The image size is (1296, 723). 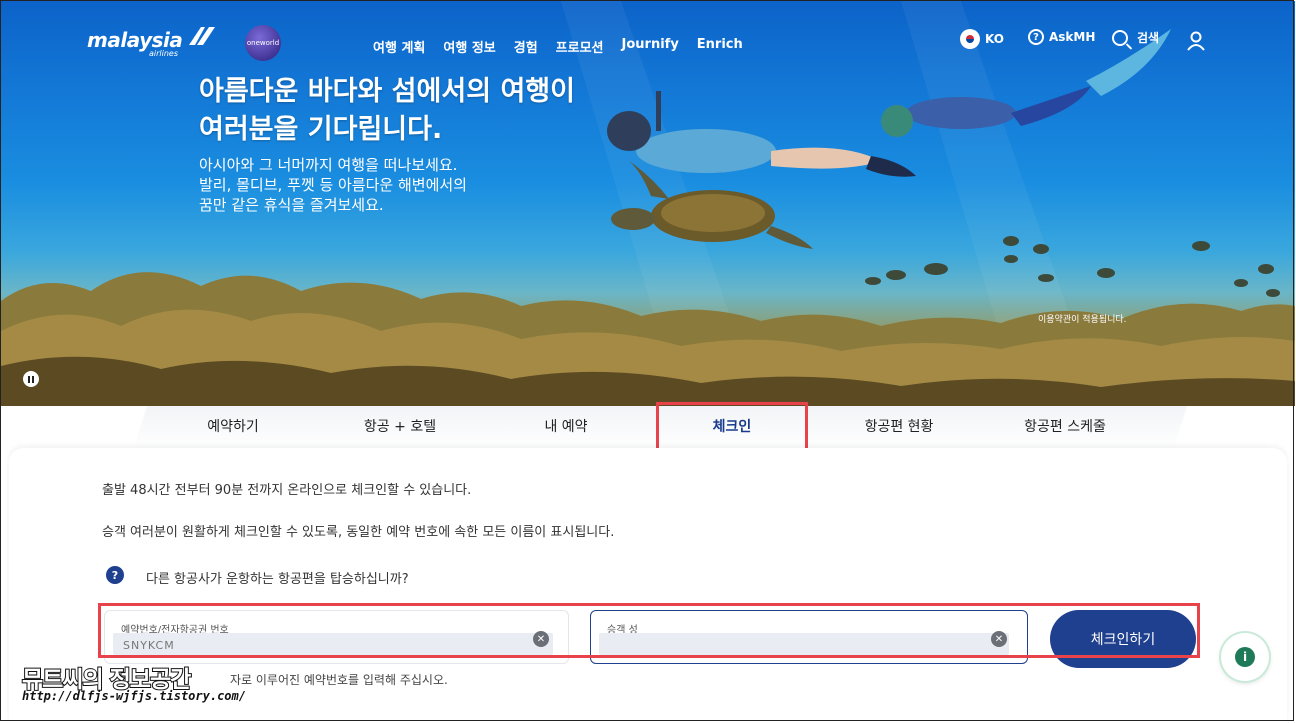 What do you see at coordinates (202, 36) in the screenshot?
I see `kite-logo-icon` at bounding box center [202, 36].